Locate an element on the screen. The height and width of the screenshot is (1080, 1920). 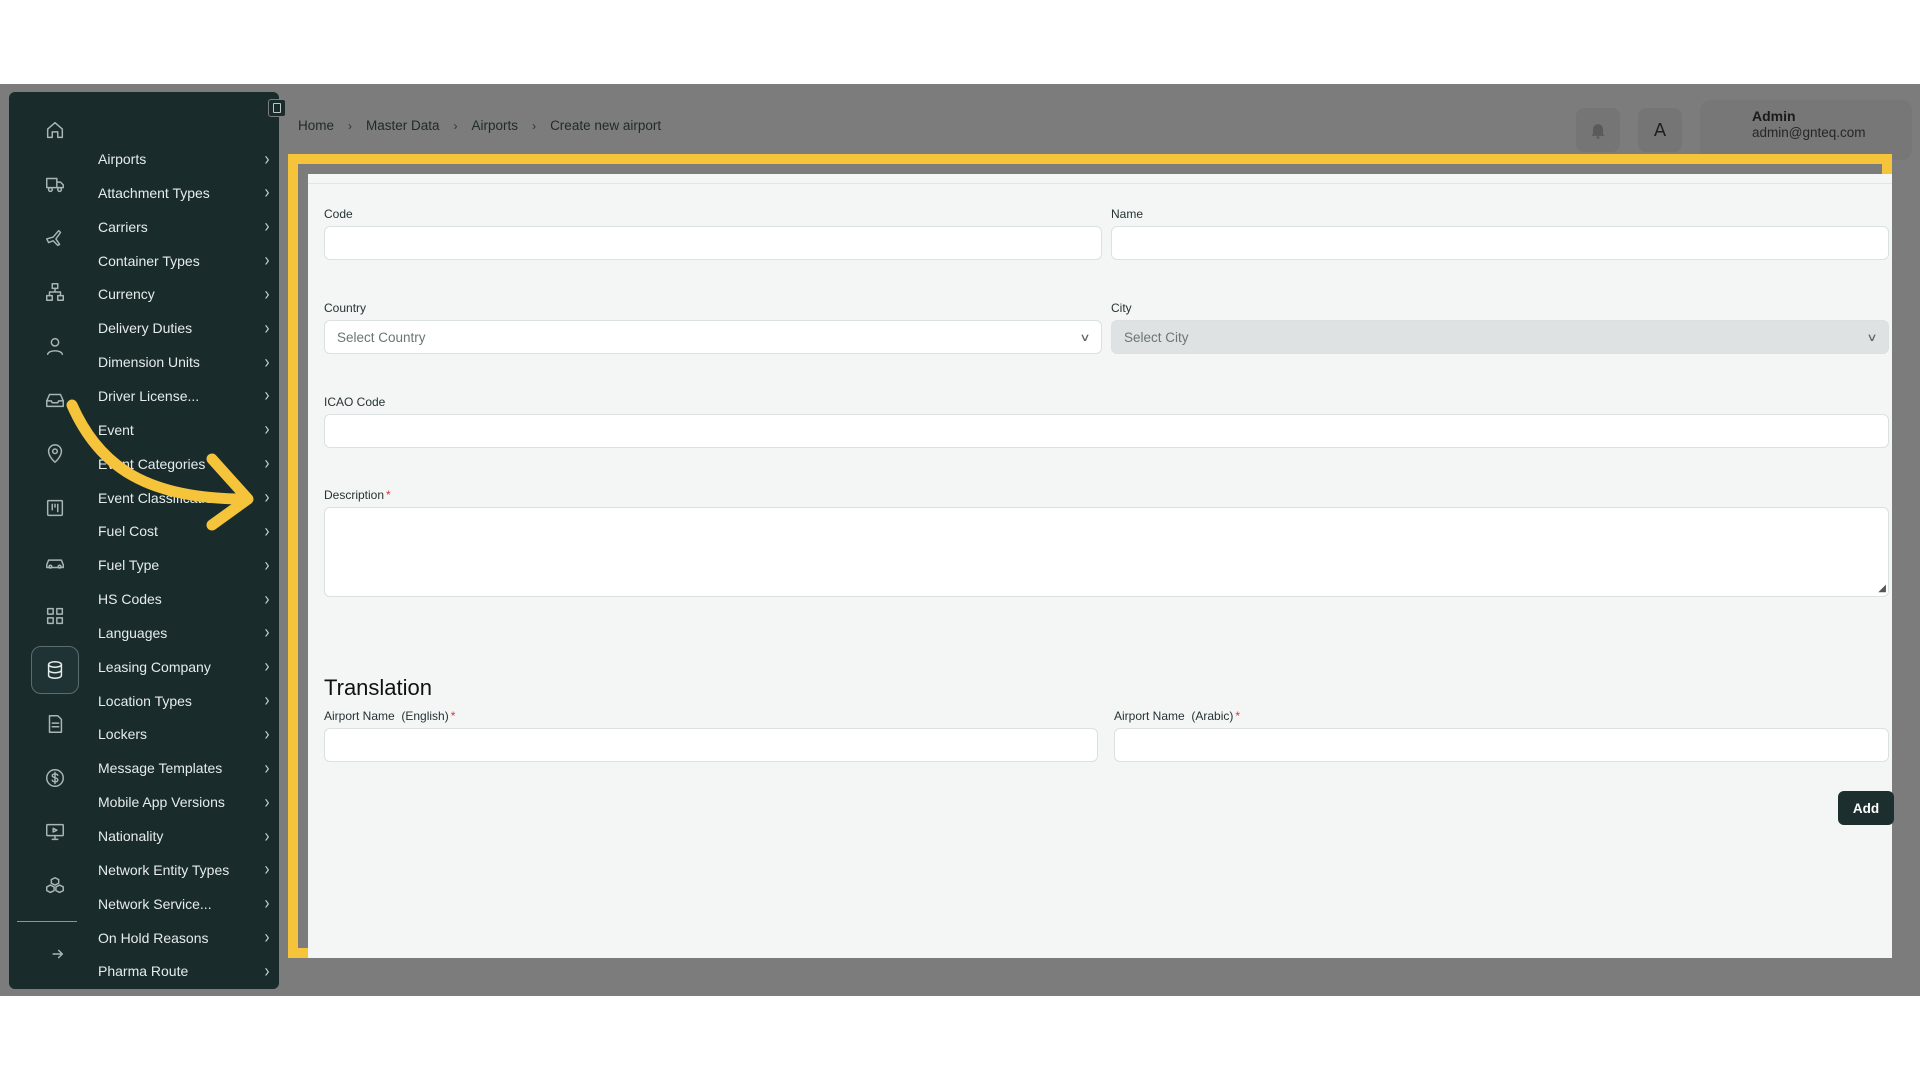
code-input is located at coordinates (713, 243).